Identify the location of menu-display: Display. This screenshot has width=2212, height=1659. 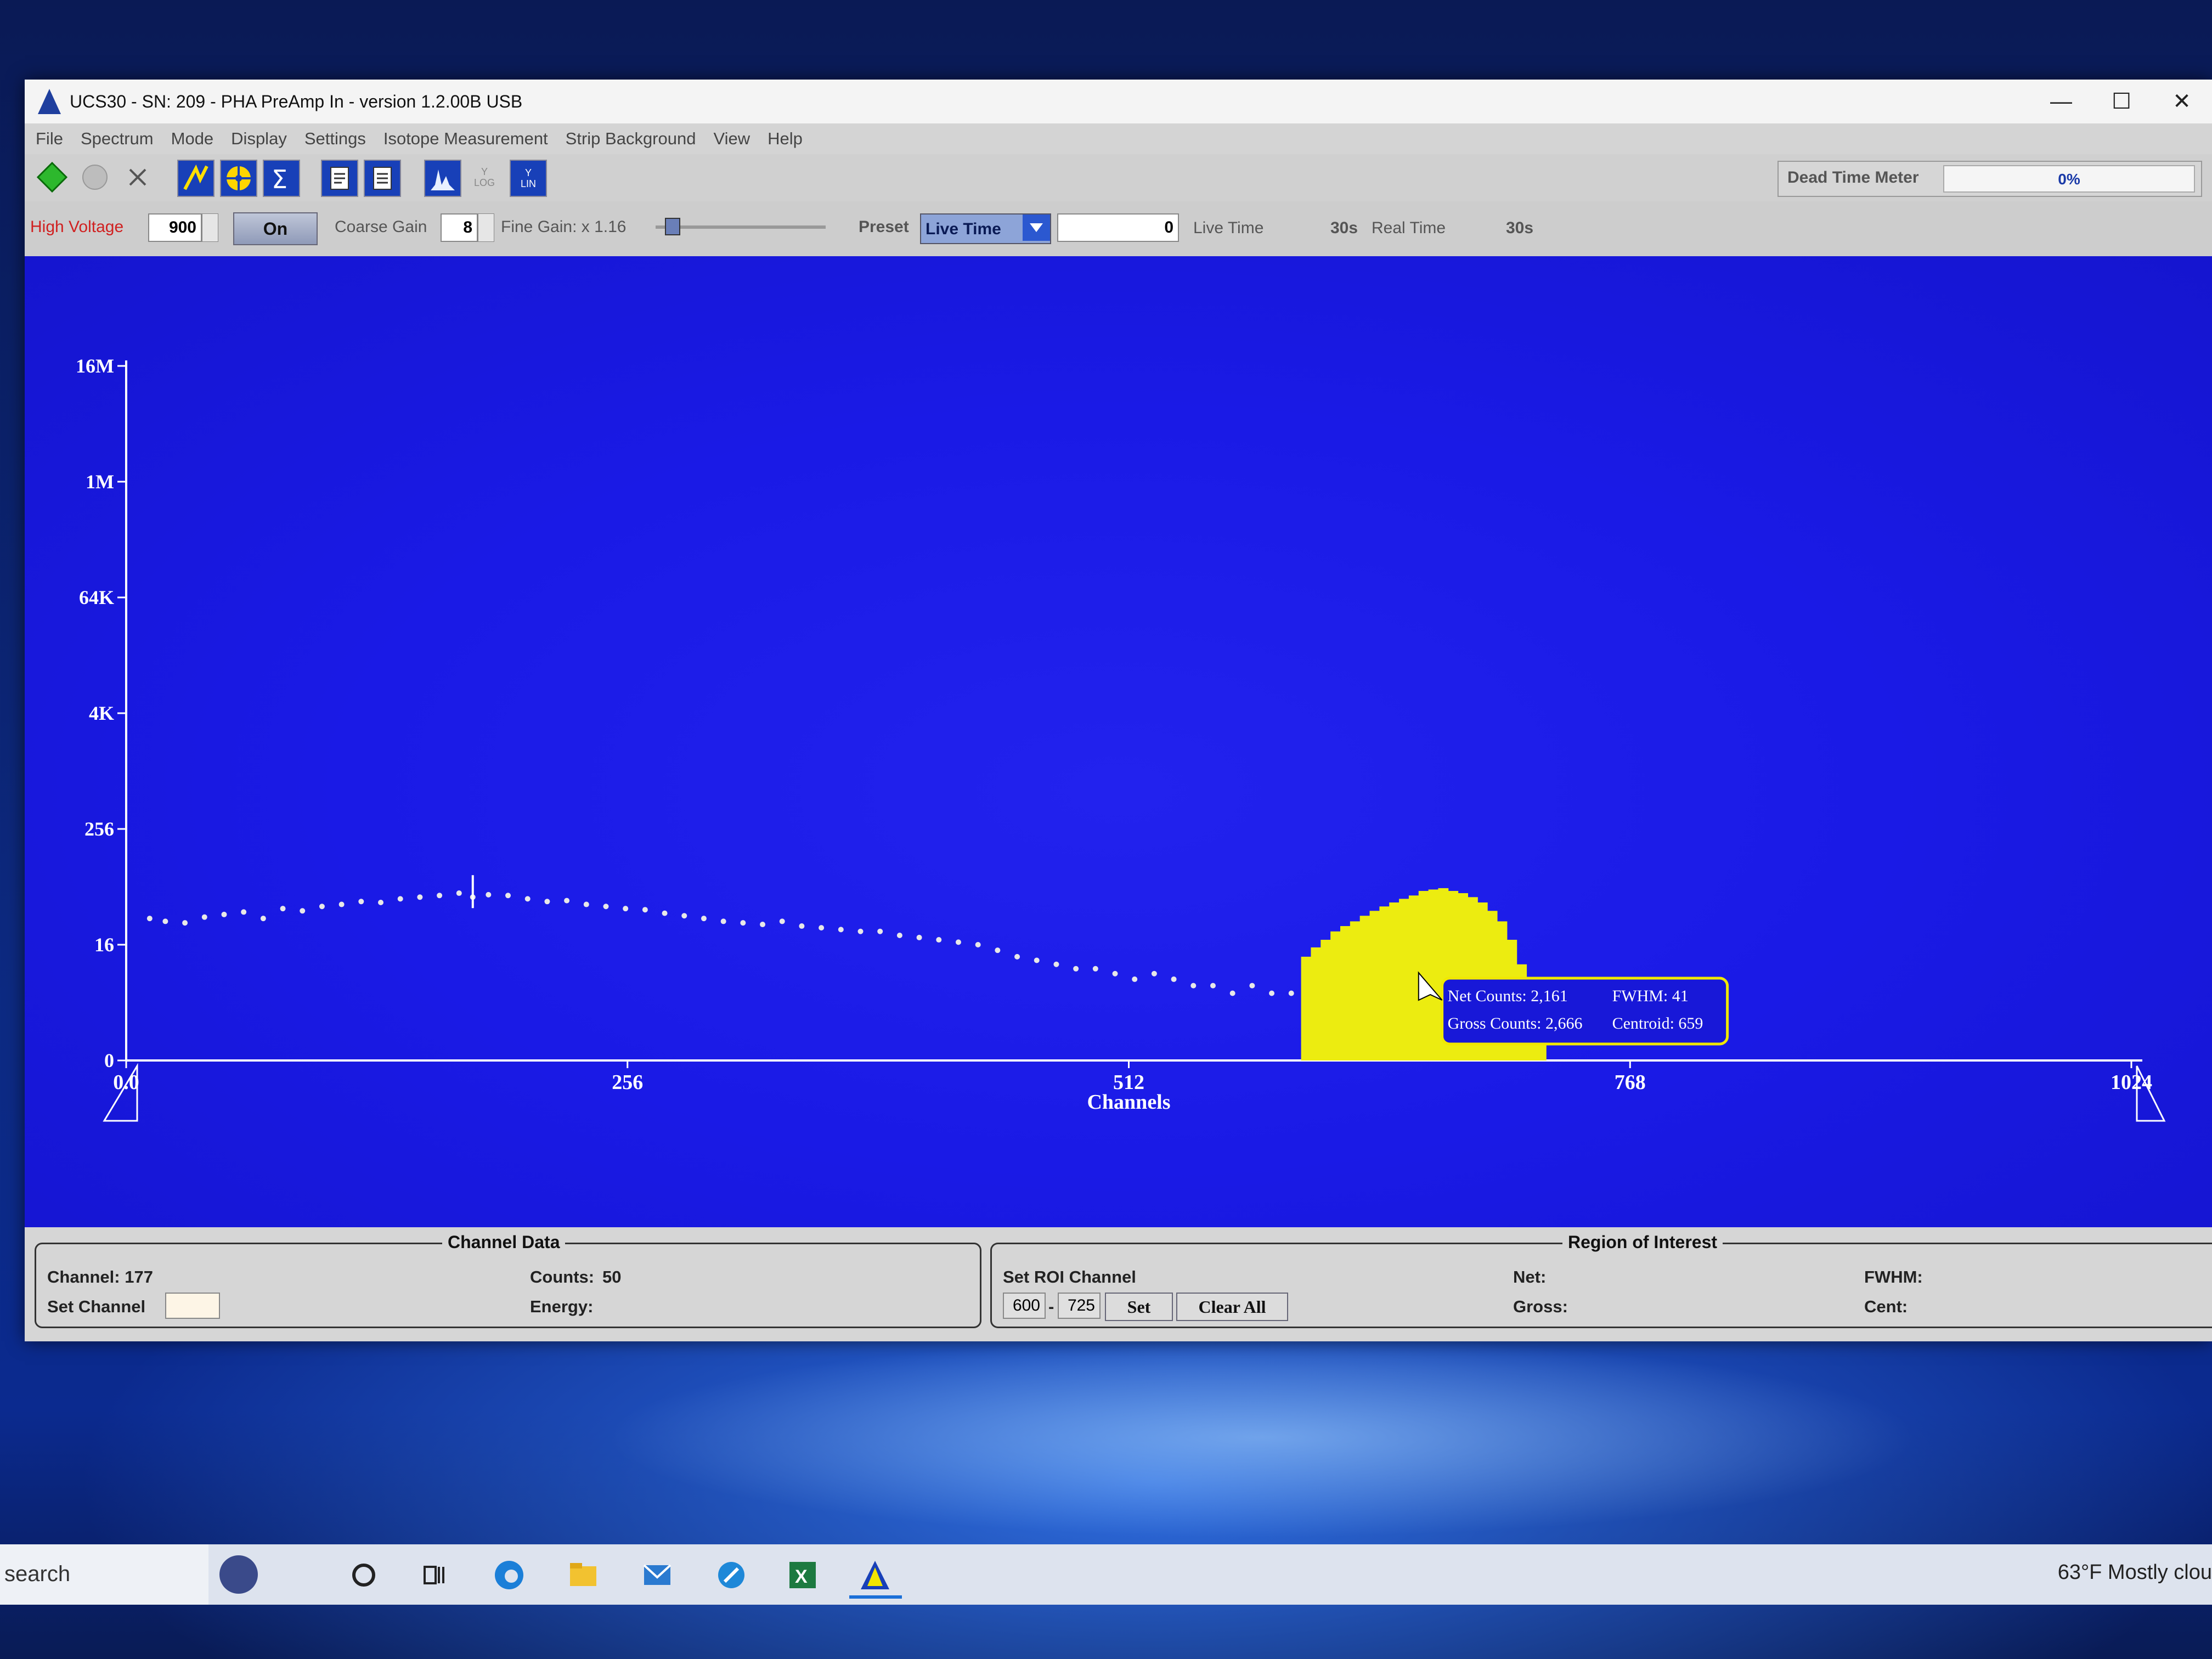
(259, 139).